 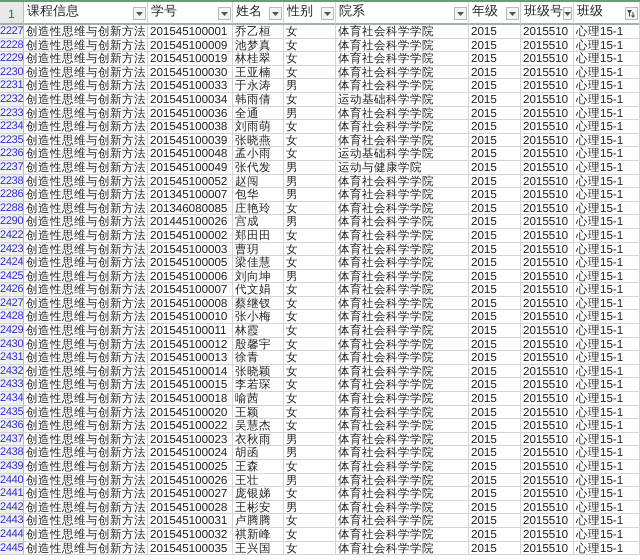 I want to click on table-cell: 201545100012, so click(x=190, y=345).